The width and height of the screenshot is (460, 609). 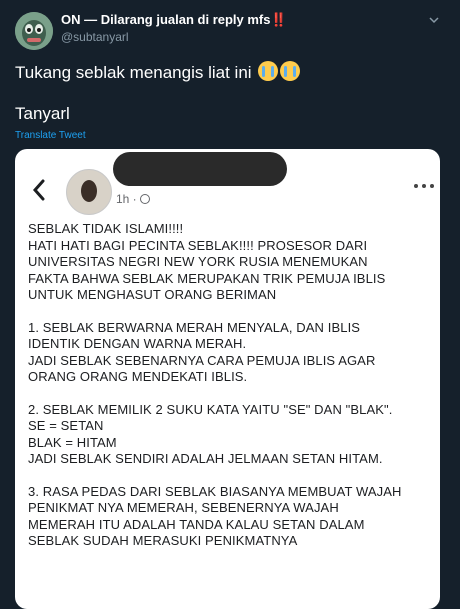 I want to click on redacted-name, so click(x=200, y=169).